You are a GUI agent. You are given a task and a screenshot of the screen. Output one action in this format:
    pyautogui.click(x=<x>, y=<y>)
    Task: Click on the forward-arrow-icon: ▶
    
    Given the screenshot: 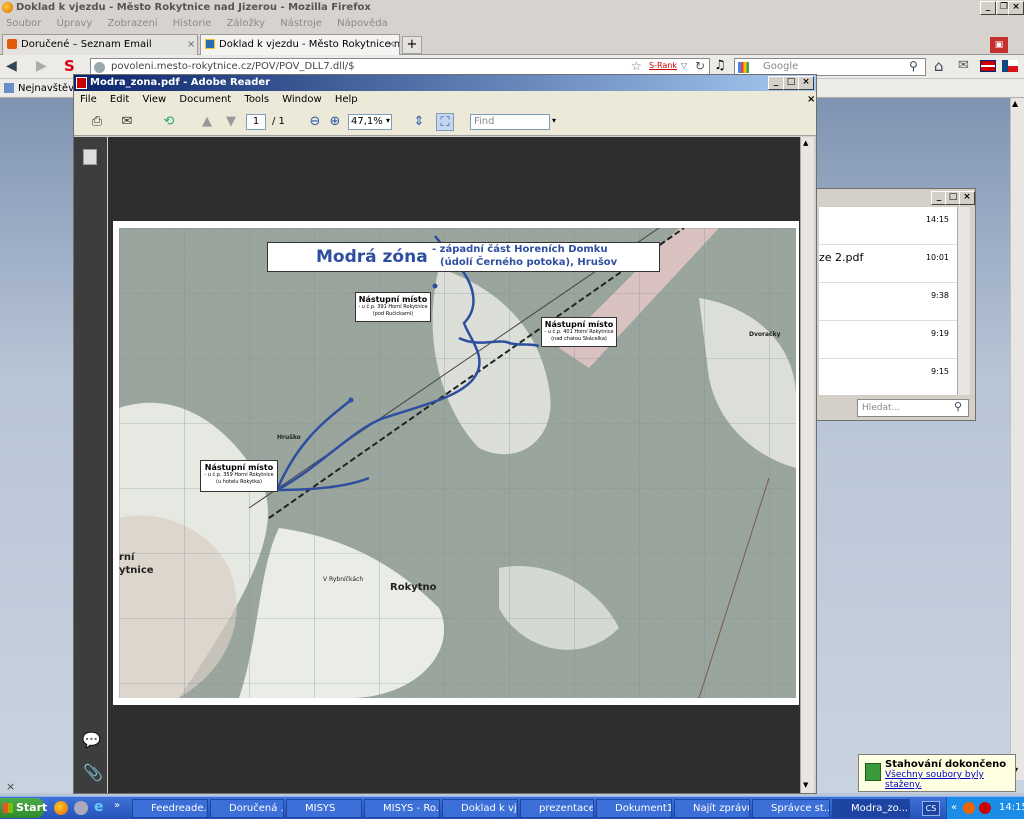 What is the action you would take?
    pyautogui.click(x=41, y=66)
    